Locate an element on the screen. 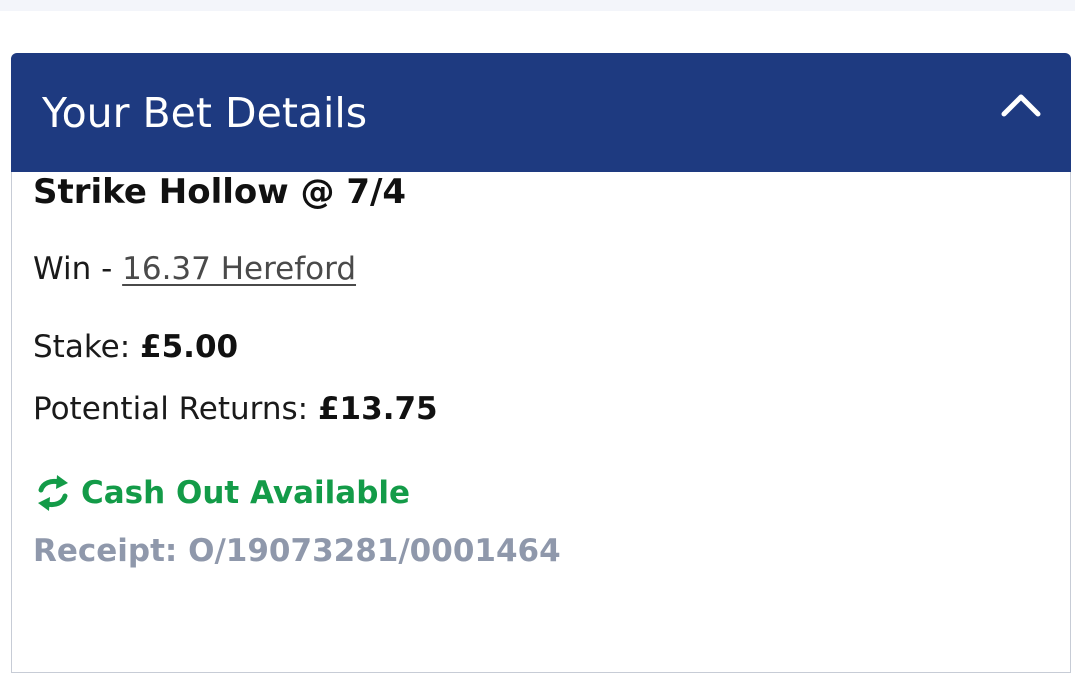 This screenshot has height=673, width=1075. bet-market-line: Win - 16.37 Hereford is located at coordinates (194, 269).